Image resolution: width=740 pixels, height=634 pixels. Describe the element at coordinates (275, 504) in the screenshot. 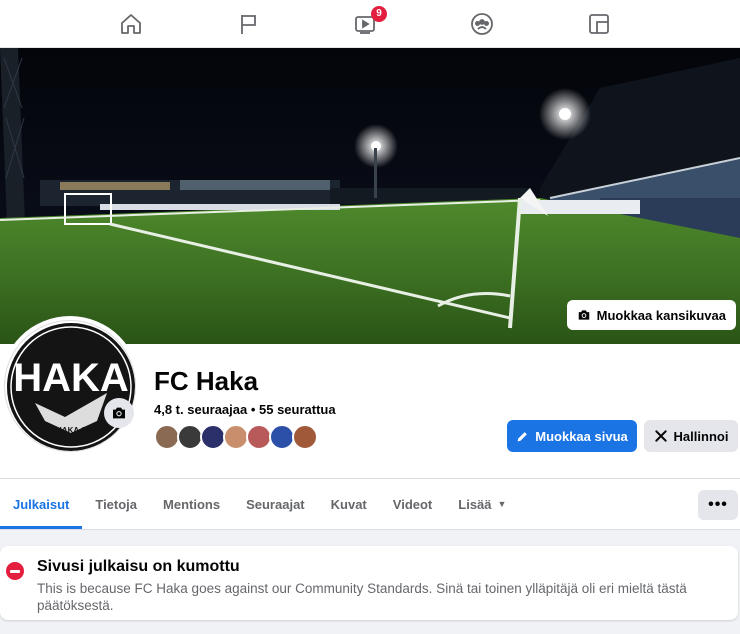

I see `tab-followers: Seuraajat` at that location.